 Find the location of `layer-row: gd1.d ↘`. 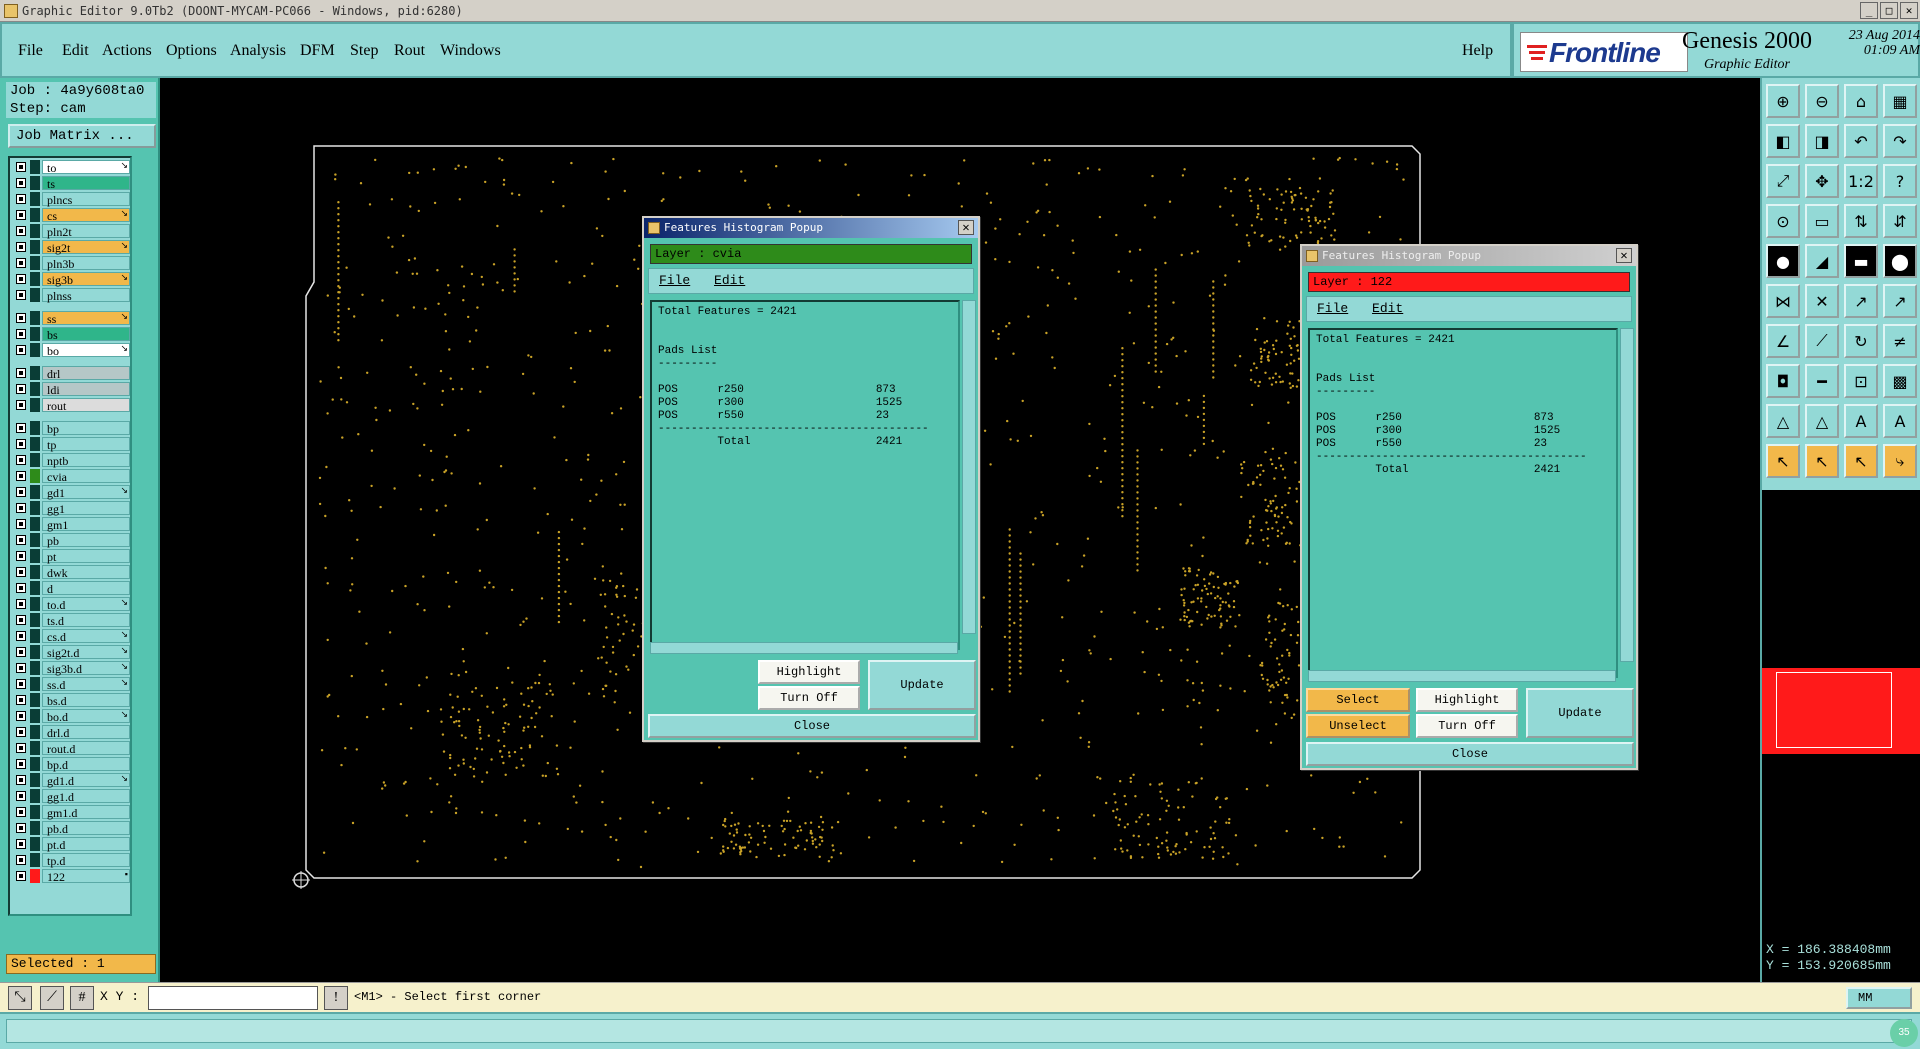

layer-row: gd1.d ↘ is located at coordinates (71, 780).